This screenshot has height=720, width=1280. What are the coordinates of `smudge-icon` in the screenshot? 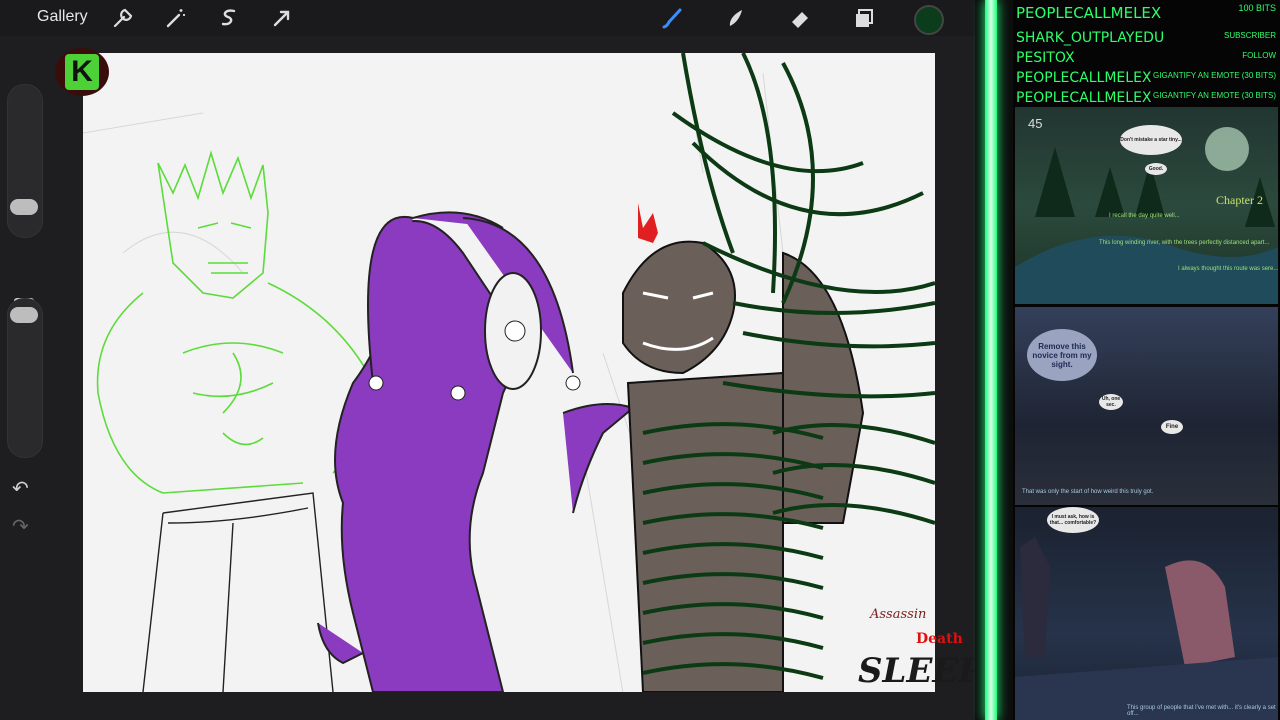 It's located at (736, 18).